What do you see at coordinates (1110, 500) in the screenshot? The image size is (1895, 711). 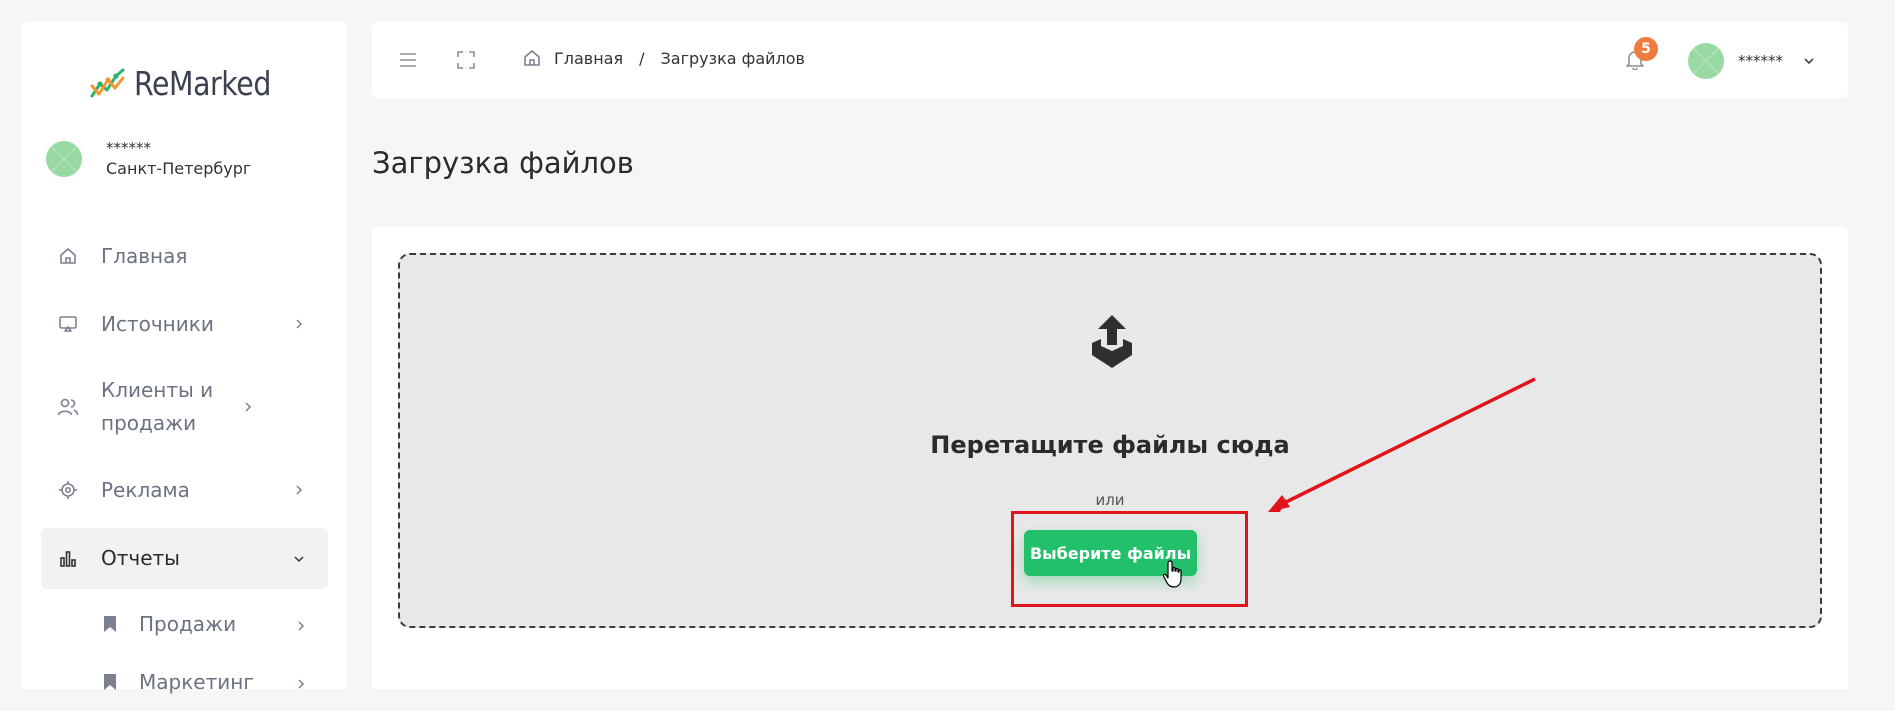 I see `dropzone-or-text: или` at bounding box center [1110, 500].